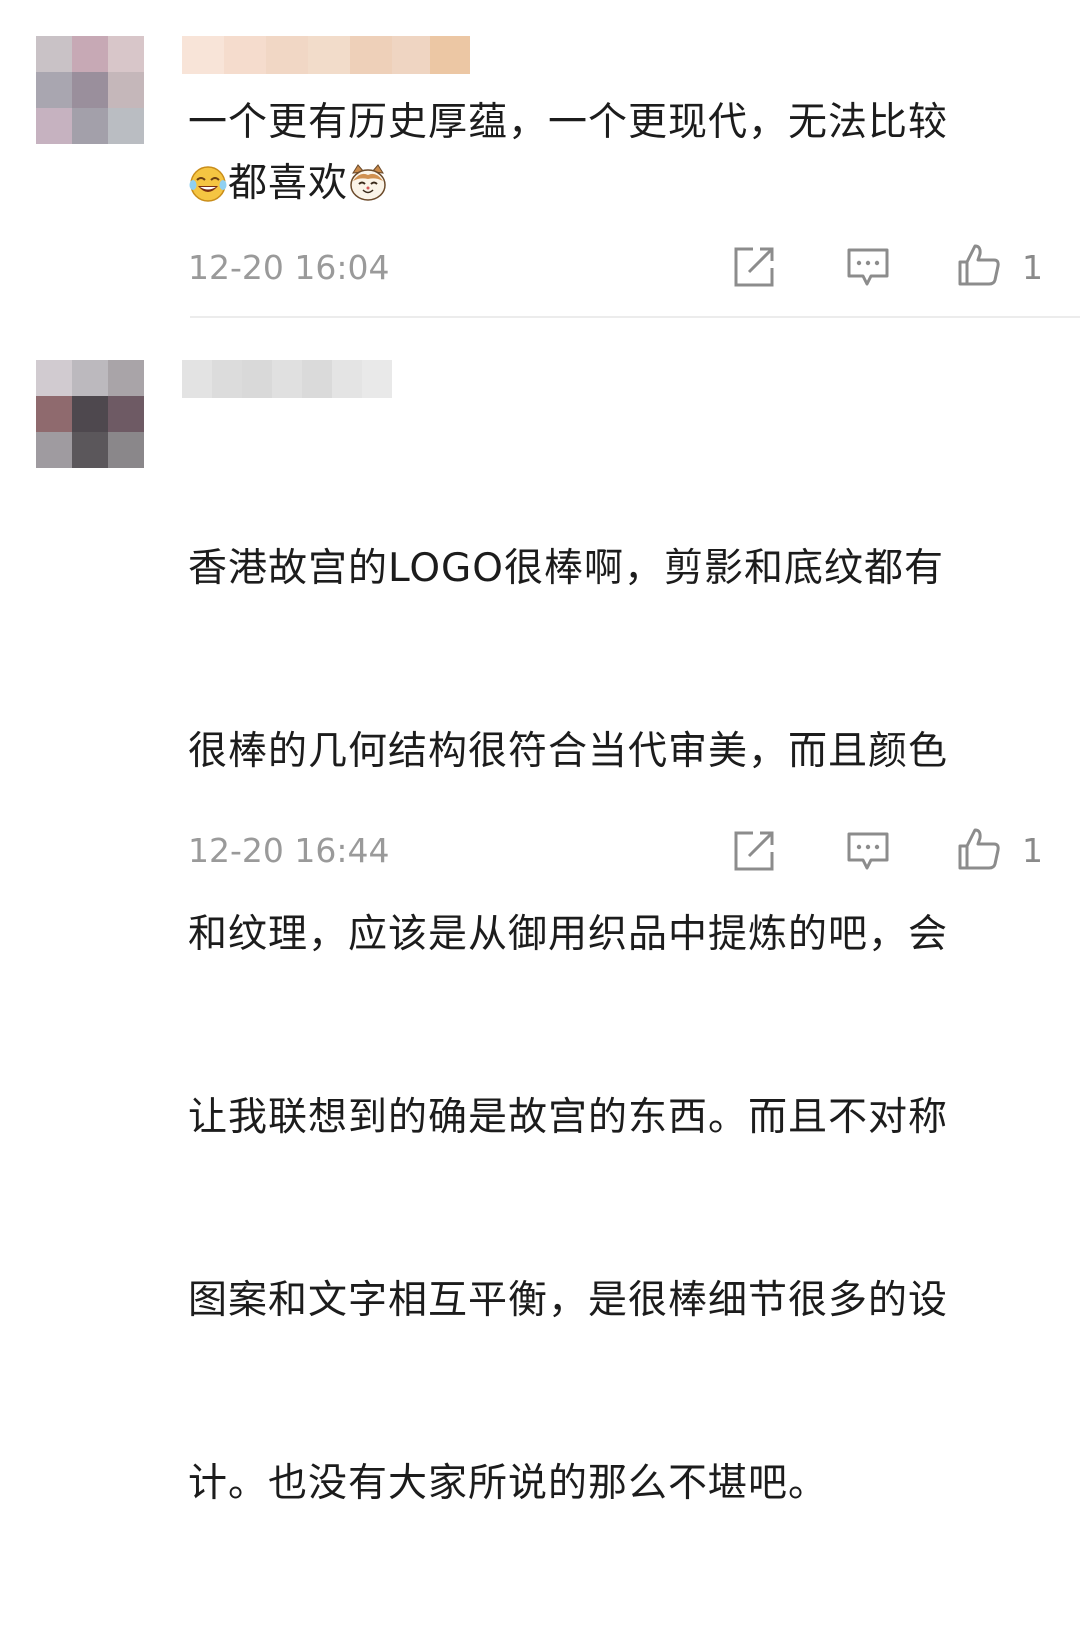  I want to click on comment-text-line: 很棒的几何结构很符合当代审美，而且颜色, so click(568, 751).